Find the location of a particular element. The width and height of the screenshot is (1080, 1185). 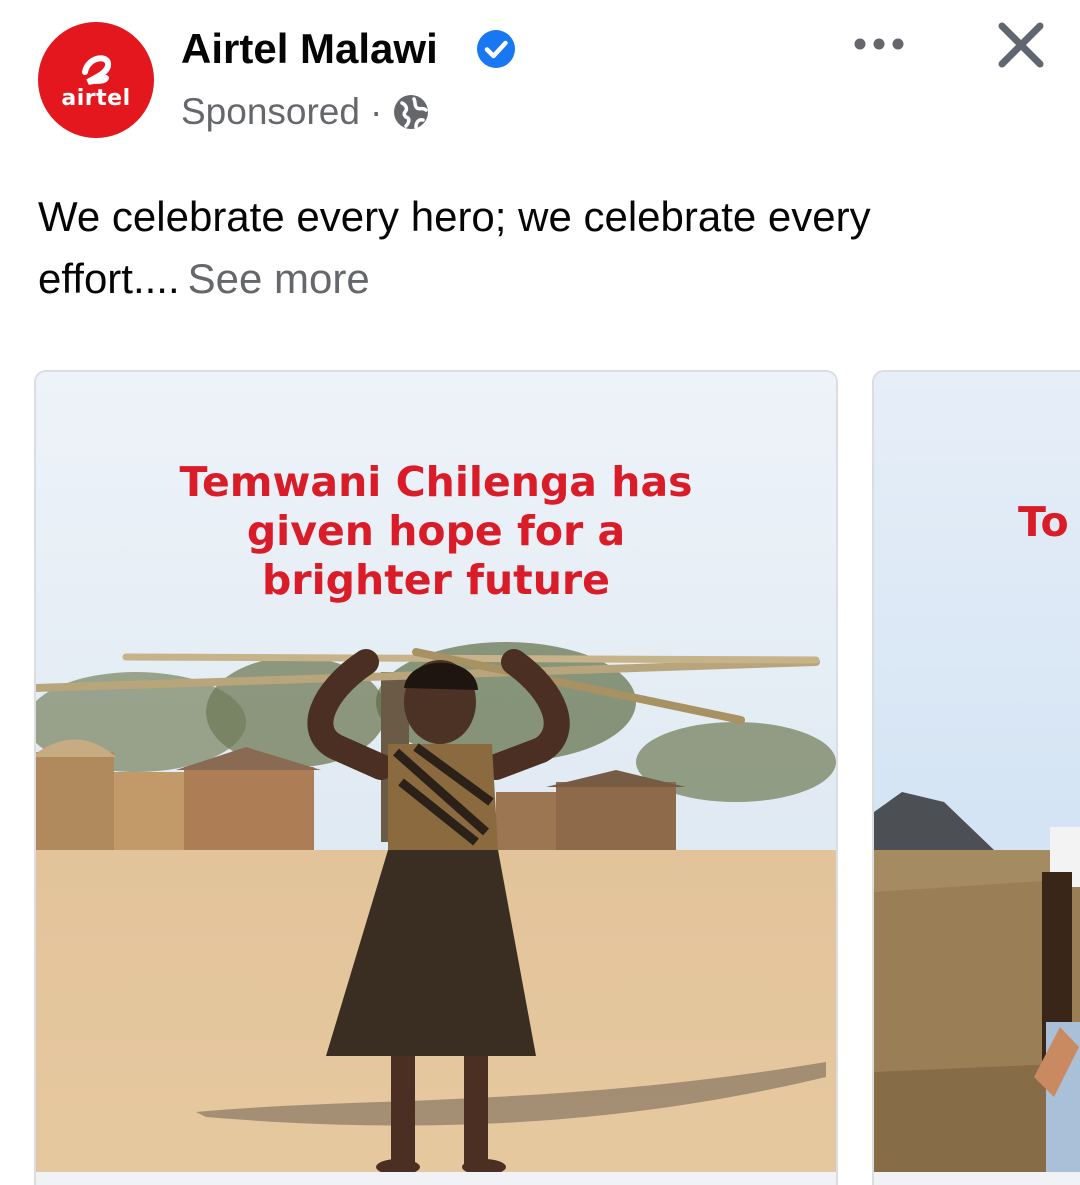

carousel-card: To is located at coordinates (976, 777).